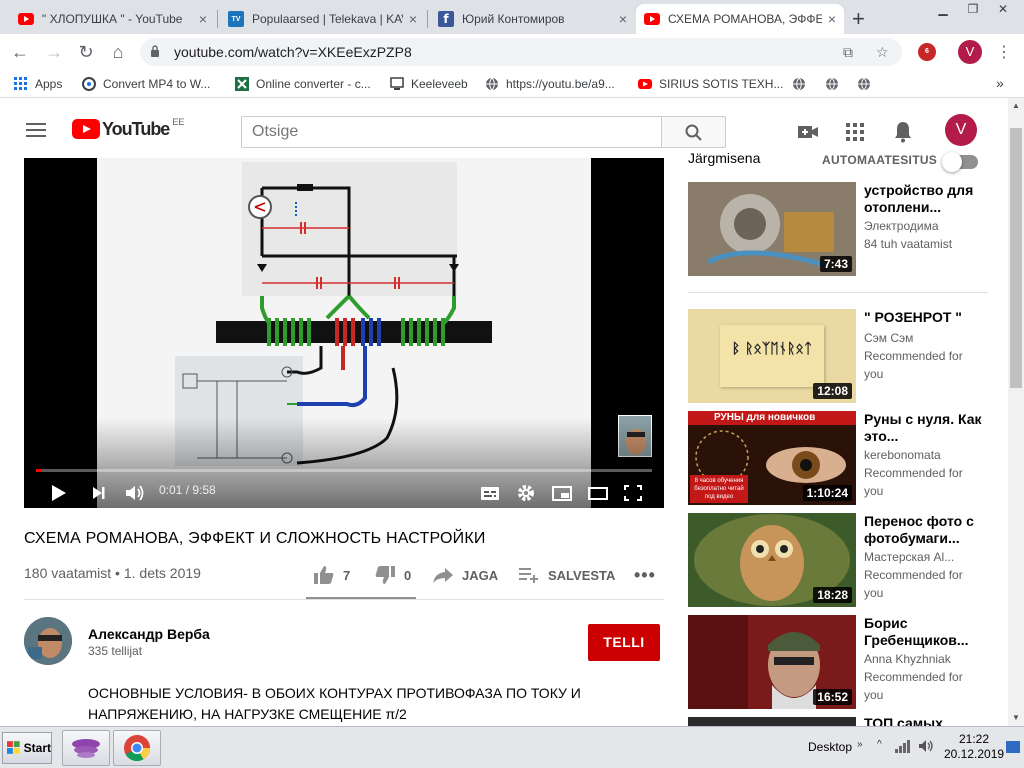 This screenshot has width=1024, height=768. Describe the element at coordinates (1016, 106) in the screenshot. I see `scroll-up-arrow-icon: ▲` at that location.